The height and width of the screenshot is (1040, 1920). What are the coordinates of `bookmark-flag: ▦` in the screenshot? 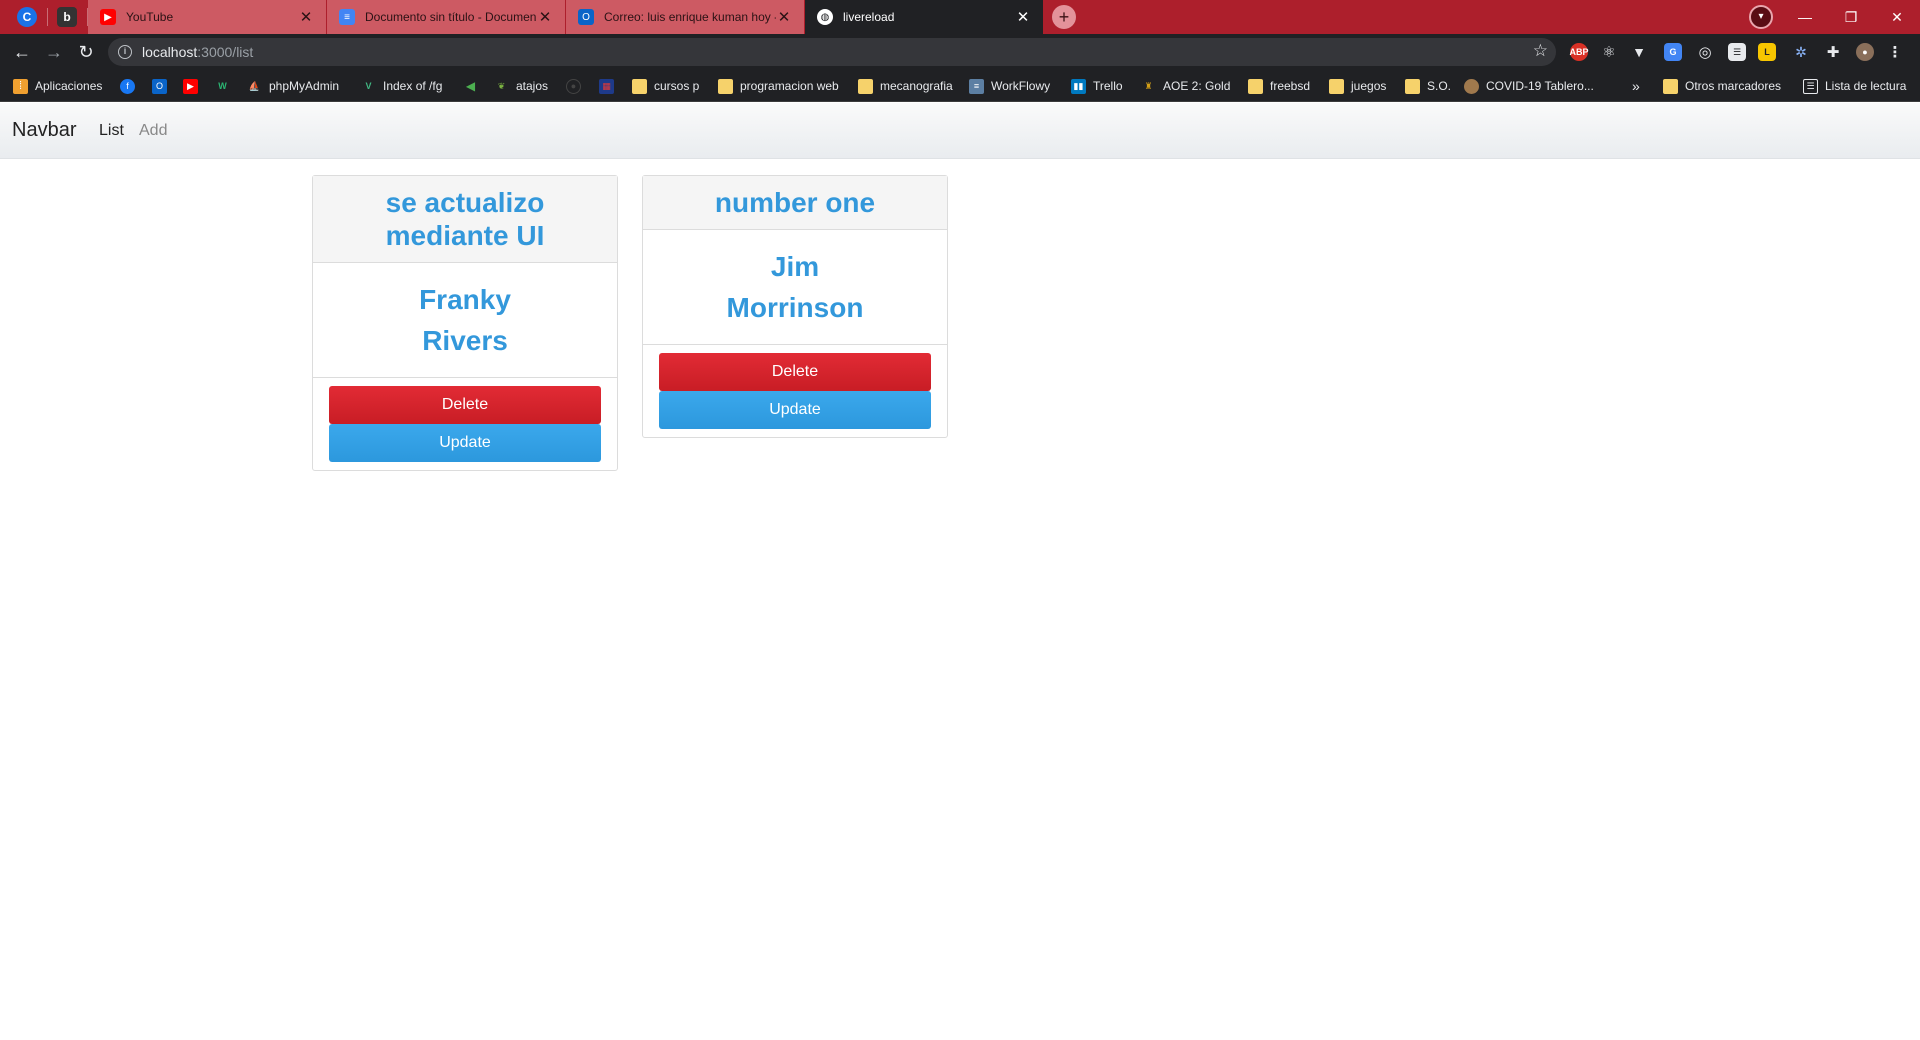 It's located at (610, 86).